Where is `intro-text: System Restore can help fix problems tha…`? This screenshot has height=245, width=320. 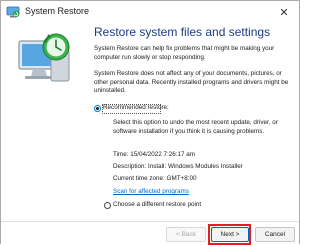 intro-text: System Restore can help fix problems tha… is located at coordinates (184, 53).